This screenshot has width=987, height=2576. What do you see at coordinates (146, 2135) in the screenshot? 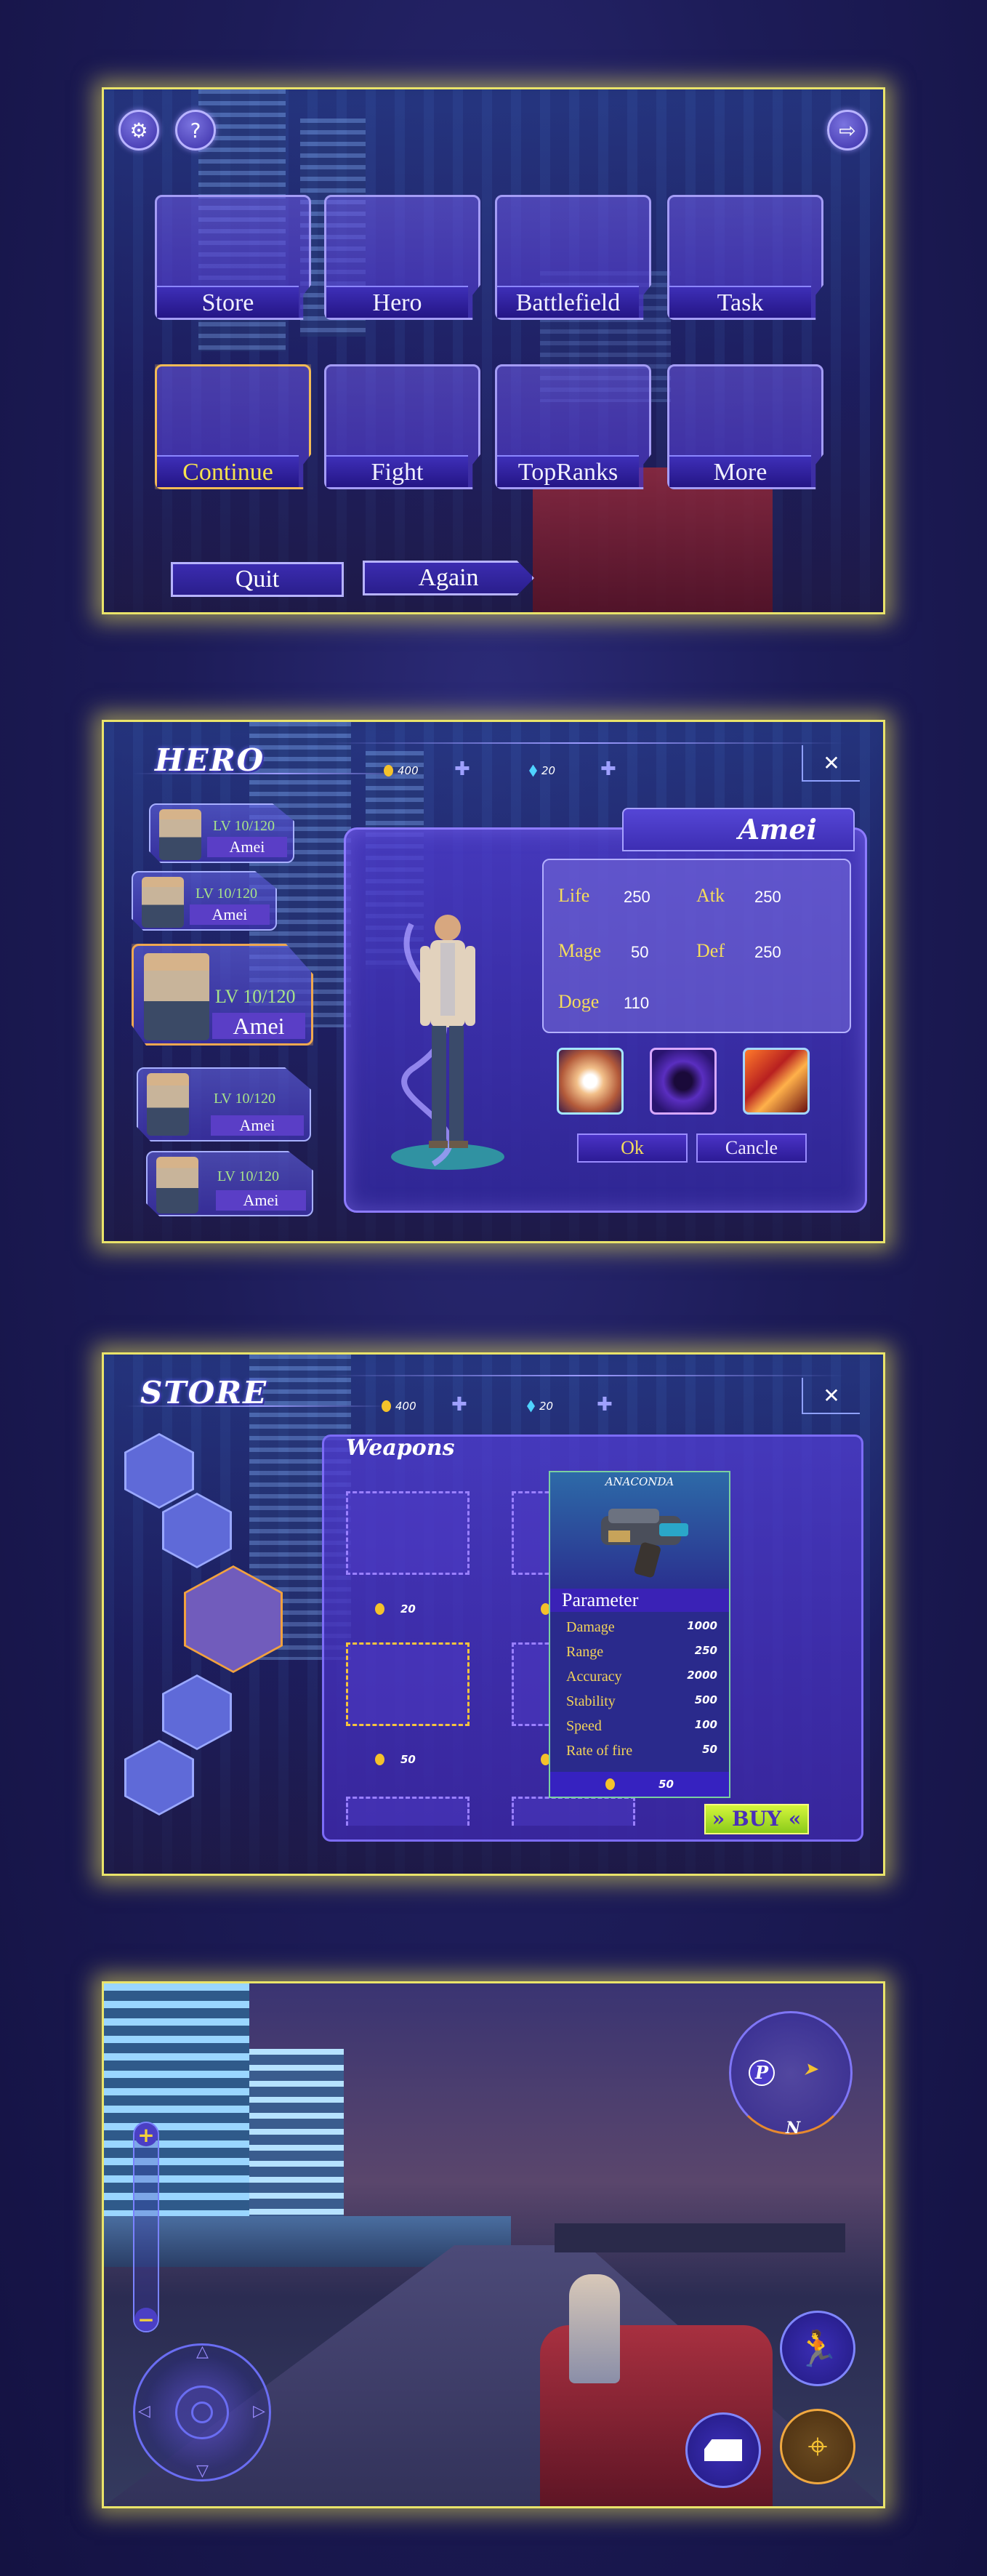
I see `zoom-in-button: +` at bounding box center [146, 2135].